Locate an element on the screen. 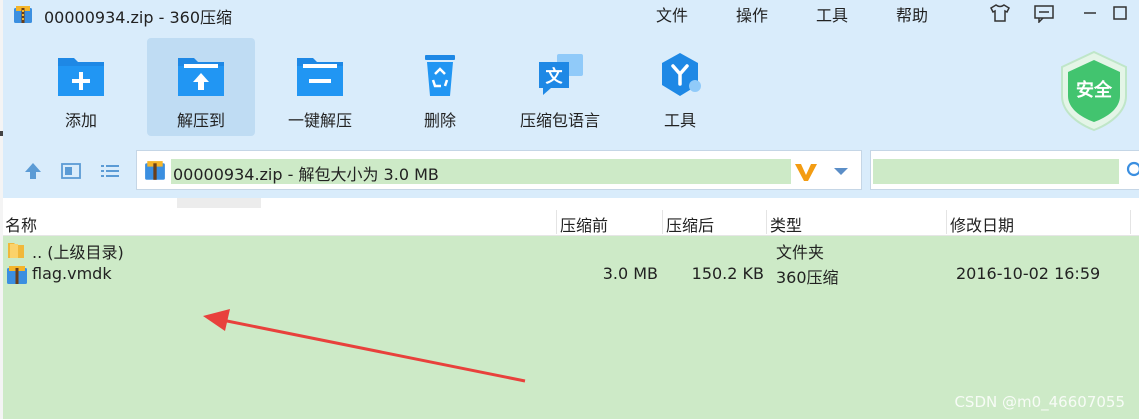 The width and height of the screenshot is (1139, 419). search-highlight is located at coordinates (996, 171).